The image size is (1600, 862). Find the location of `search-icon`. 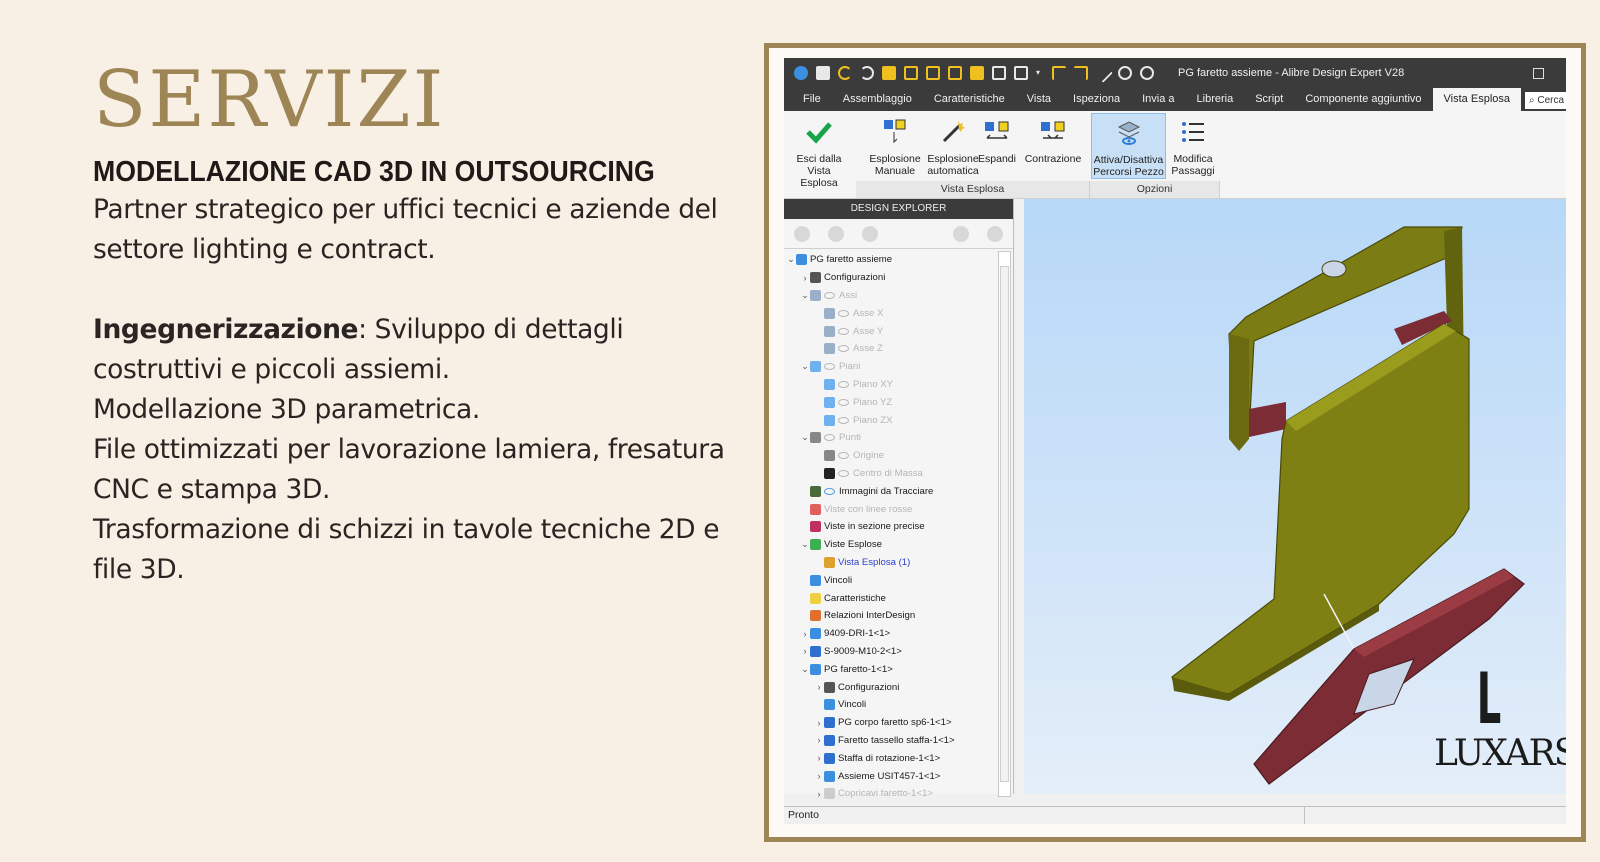

search-icon is located at coordinates (961, 233).